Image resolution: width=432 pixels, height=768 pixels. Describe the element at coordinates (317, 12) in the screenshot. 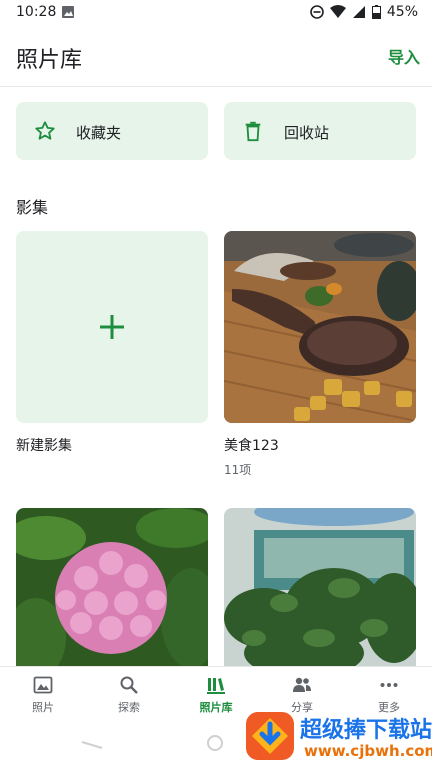

I see `do-not-disturb-icon` at that location.